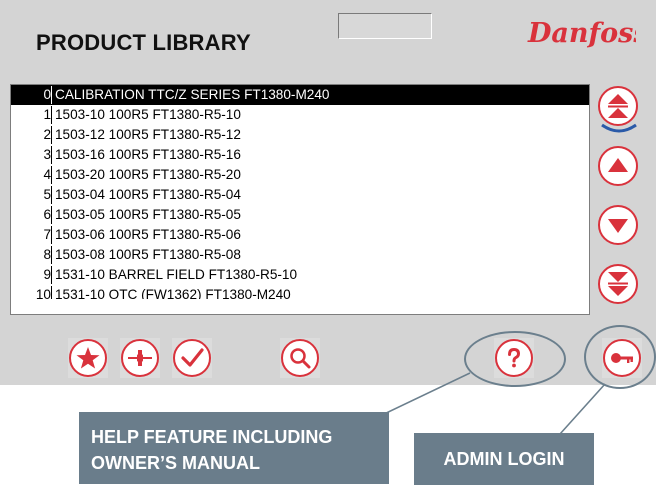 The image size is (656, 493). What do you see at coordinates (212, 437) in the screenshot?
I see `help-callout-line1: HELP FEATURE INCLUDING` at bounding box center [212, 437].